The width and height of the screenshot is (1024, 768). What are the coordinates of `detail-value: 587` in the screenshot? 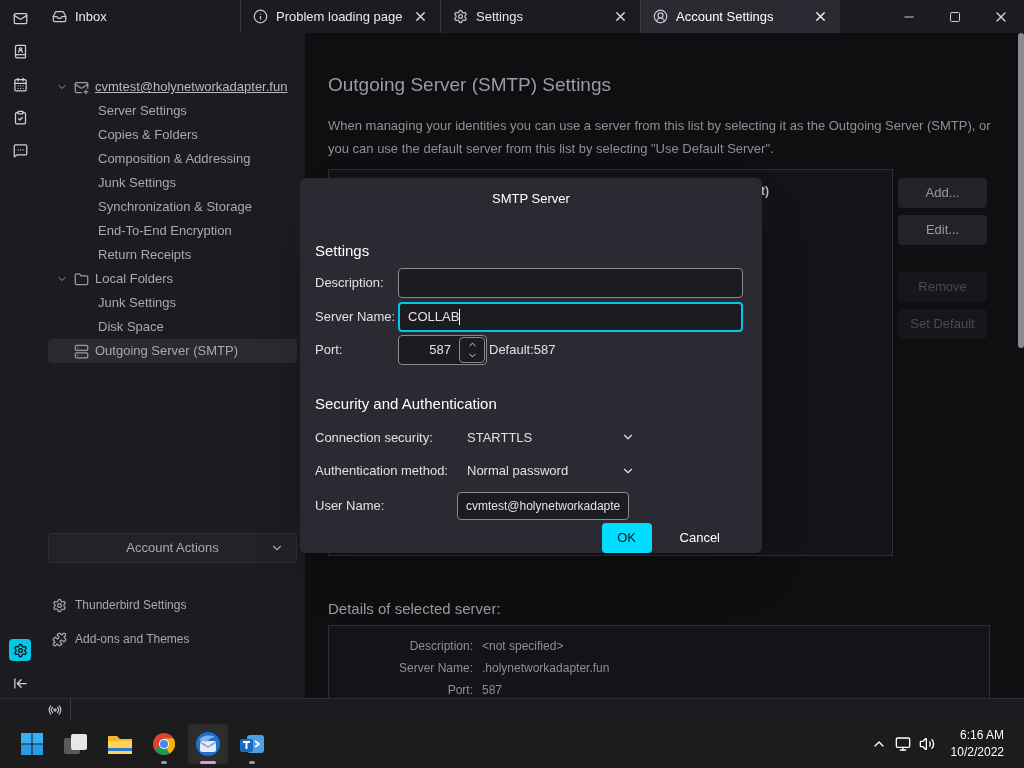 It's located at (492, 689).